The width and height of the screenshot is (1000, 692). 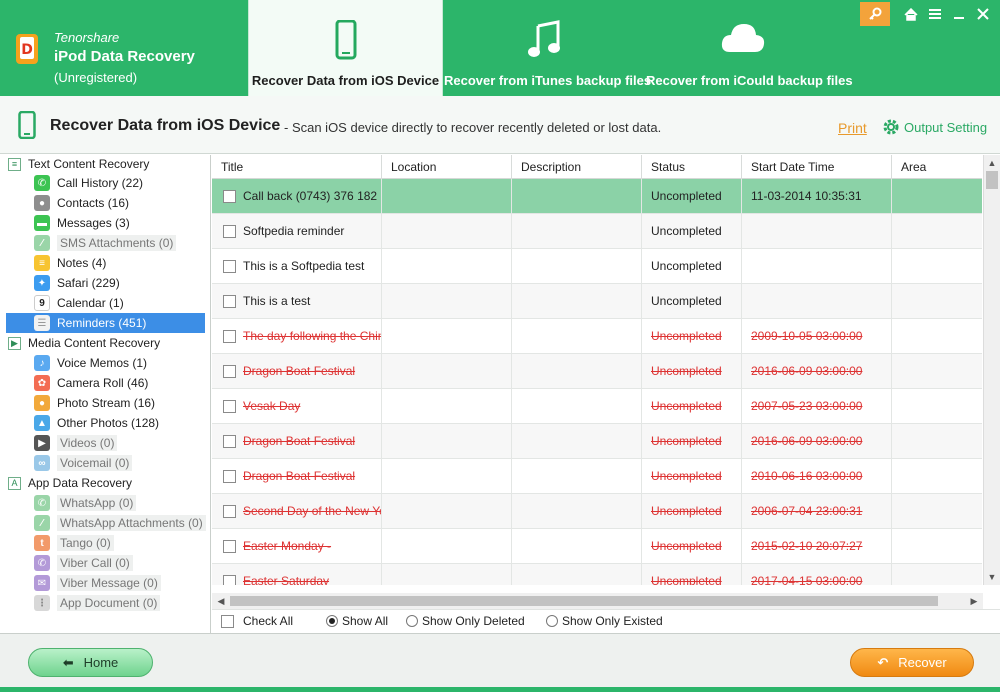 What do you see at coordinates (82, 223) in the screenshot?
I see `tree-item-messages: ▬ Messages (3)` at bounding box center [82, 223].